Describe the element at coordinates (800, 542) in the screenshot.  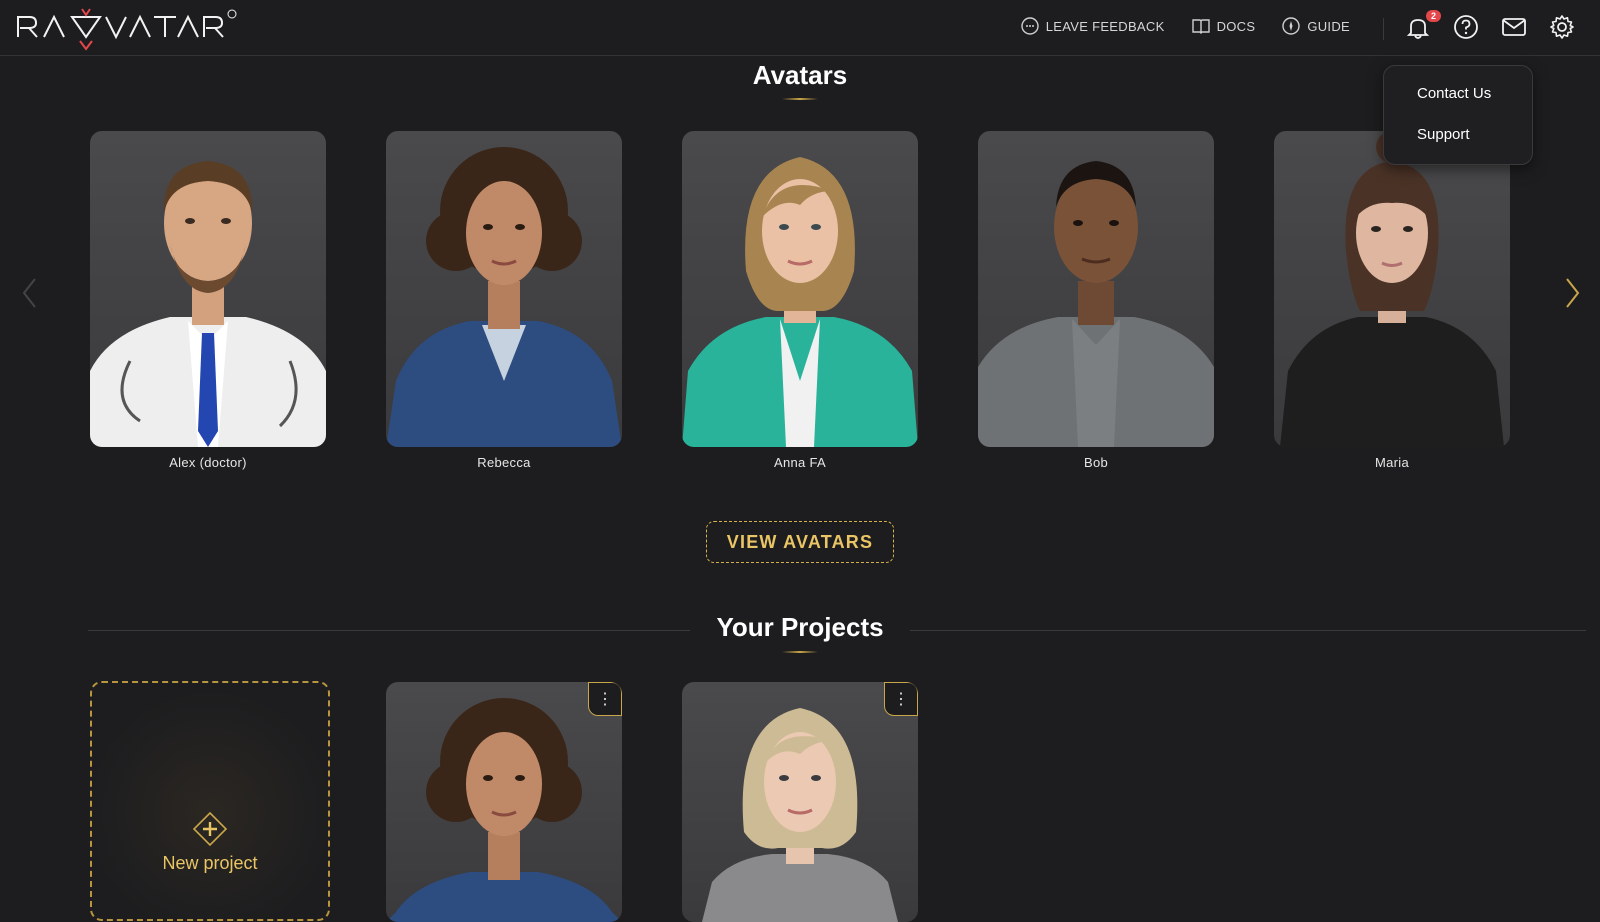
I see `view-avatars-button: VIEW AVATARS` at that location.